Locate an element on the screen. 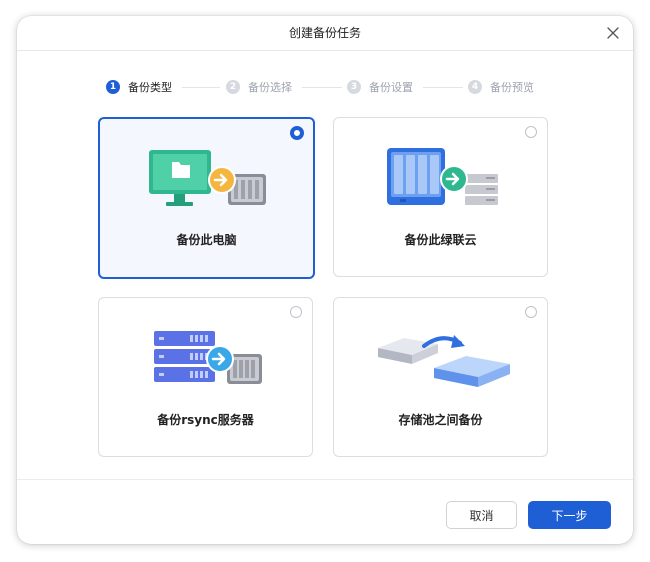  step-2: 2 备份选择 is located at coordinates (259, 87).